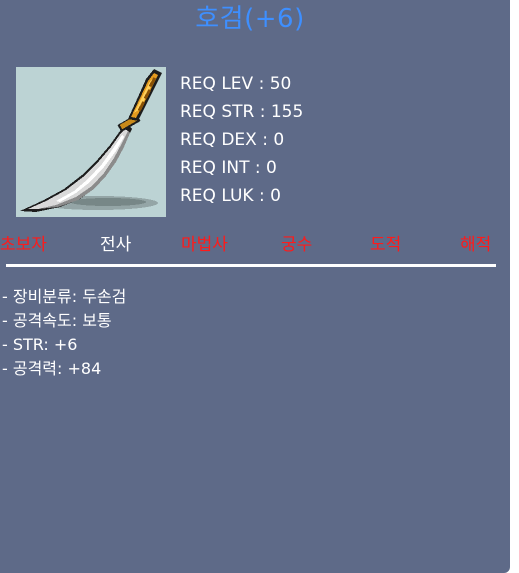 Image resolution: width=519 pixels, height=573 pixels. Describe the element at coordinates (64, 296) in the screenshot. I see `stat-category: - 장비분류: 두손검` at that location.